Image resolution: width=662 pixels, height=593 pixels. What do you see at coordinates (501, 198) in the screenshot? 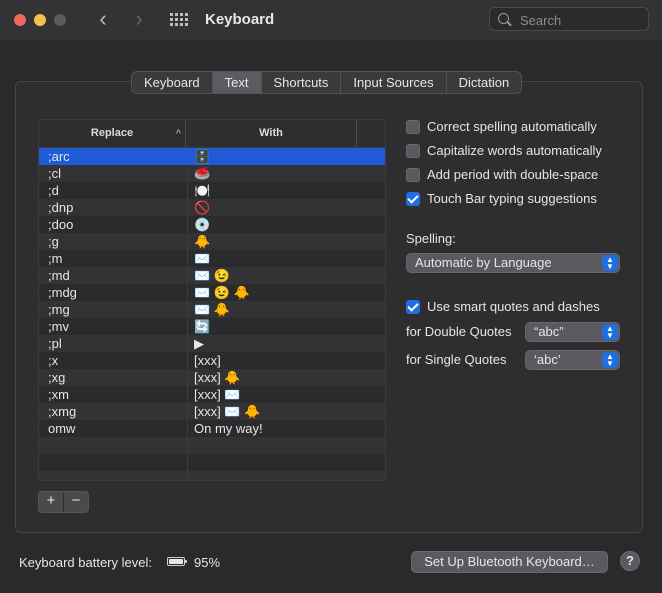
I see `touch-bar-option: Touch Bar typing suggestions` at bounding box center [501, 198].